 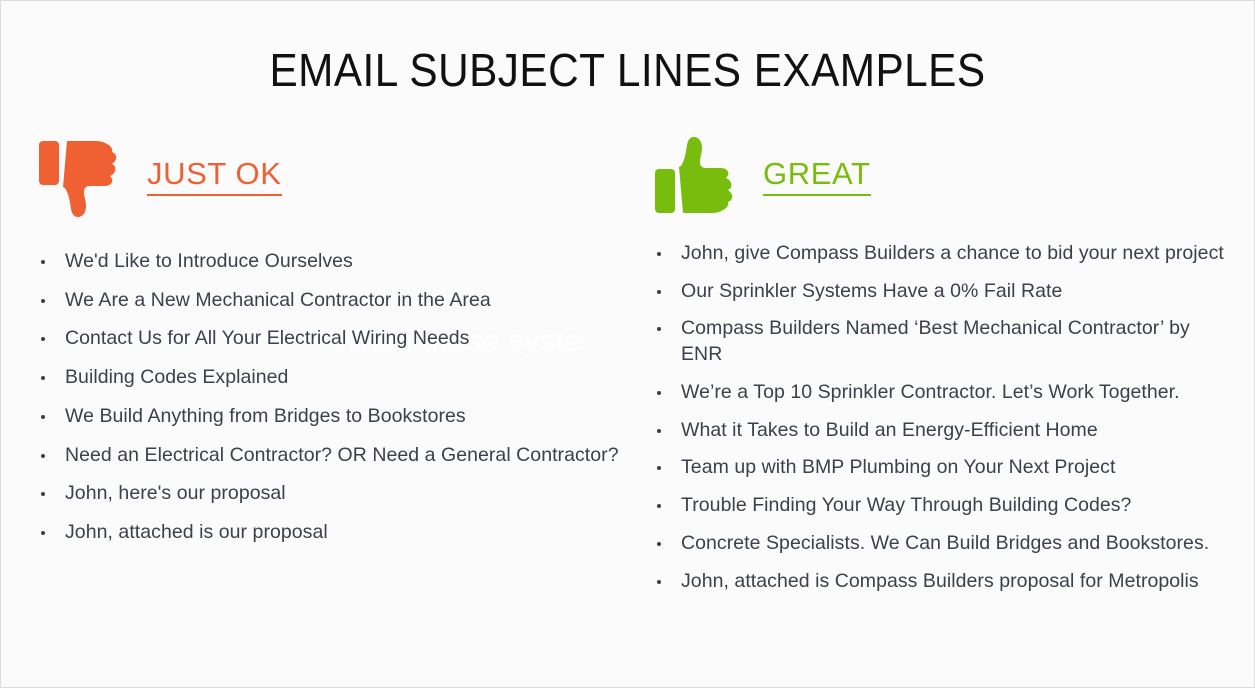 What do you see at coordinates (333, 177) in the screenshot?
I see `column-header-just-ok: JUST OK` at bounding box center [333, 177].